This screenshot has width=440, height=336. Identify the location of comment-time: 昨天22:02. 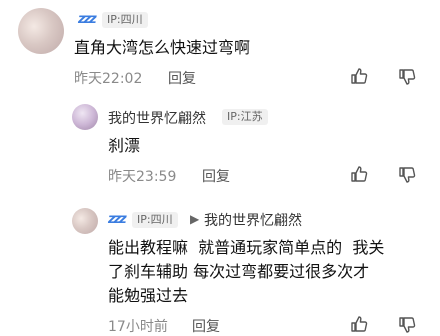
(108, 79).